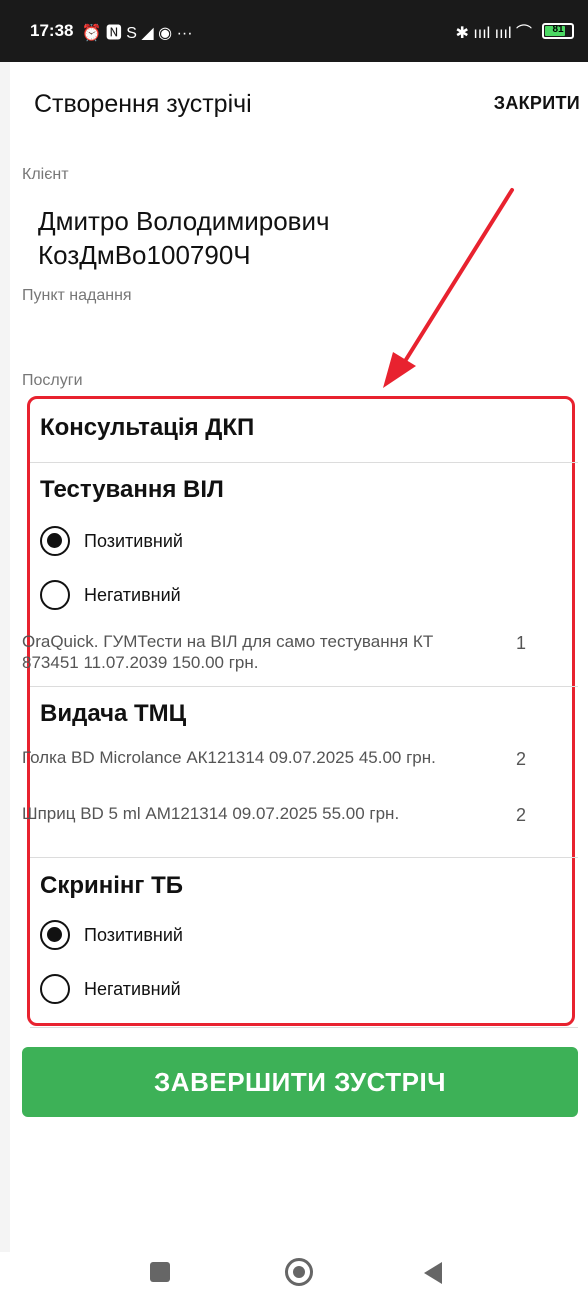 The image size is (588, 1303). I want to click on finish-meeting-button: ЗАВЕРШИТИ ЗУСТРІЧ, so click(300, 1082).